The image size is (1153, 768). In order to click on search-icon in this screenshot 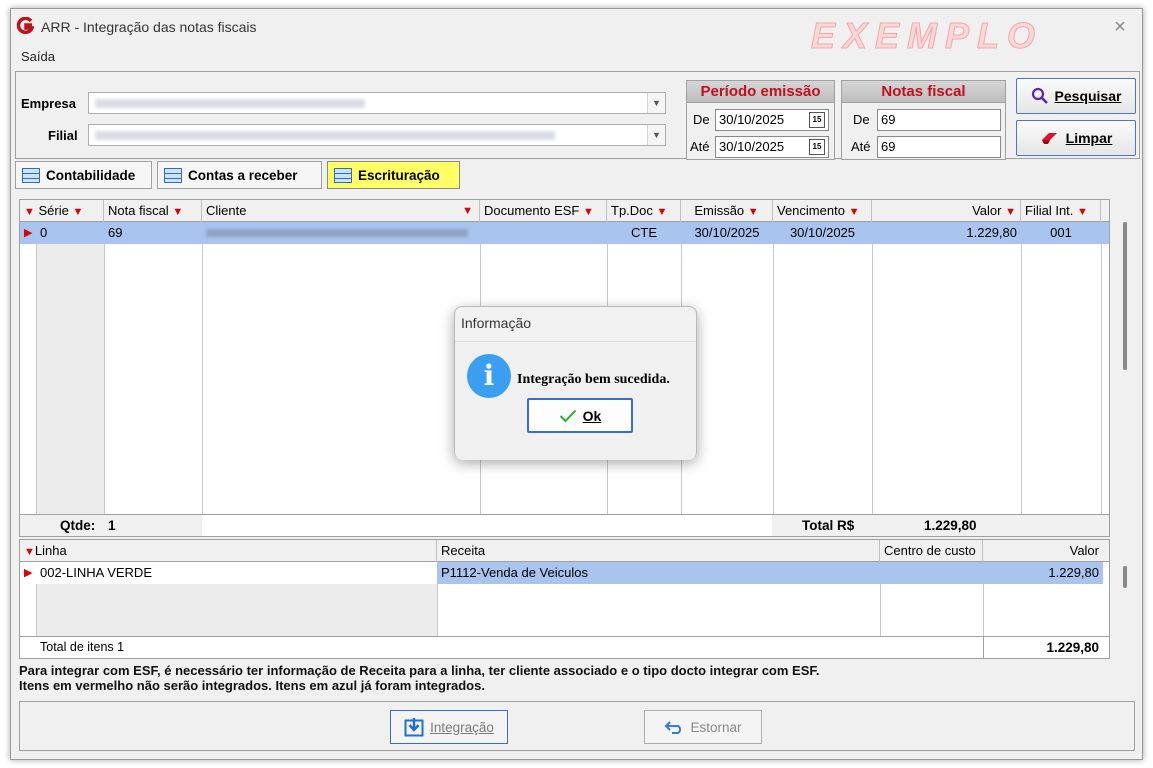, I will do `click(1039, 95)`.